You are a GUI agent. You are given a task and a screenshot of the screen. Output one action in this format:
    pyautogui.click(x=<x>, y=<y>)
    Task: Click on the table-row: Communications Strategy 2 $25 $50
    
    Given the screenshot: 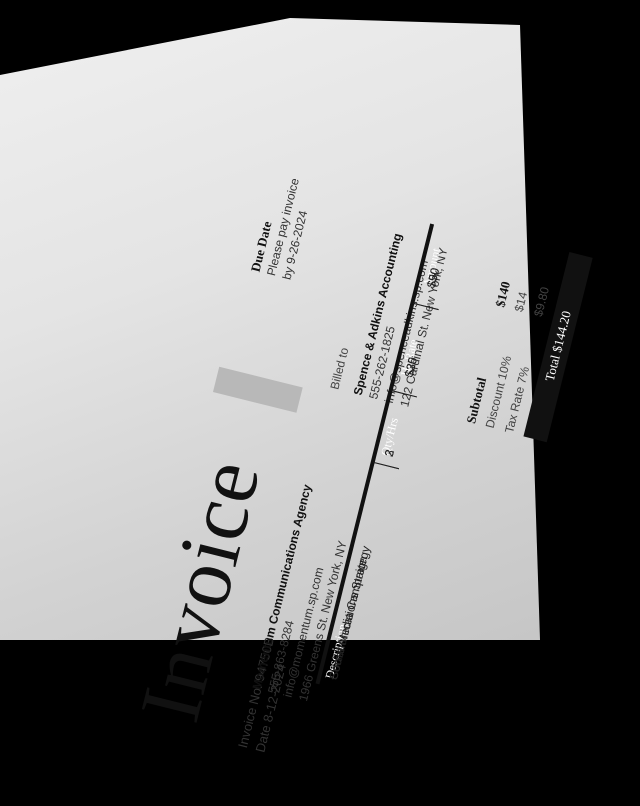 What is the action you would take?
    pyautogui.click(x=379, y=477)
    